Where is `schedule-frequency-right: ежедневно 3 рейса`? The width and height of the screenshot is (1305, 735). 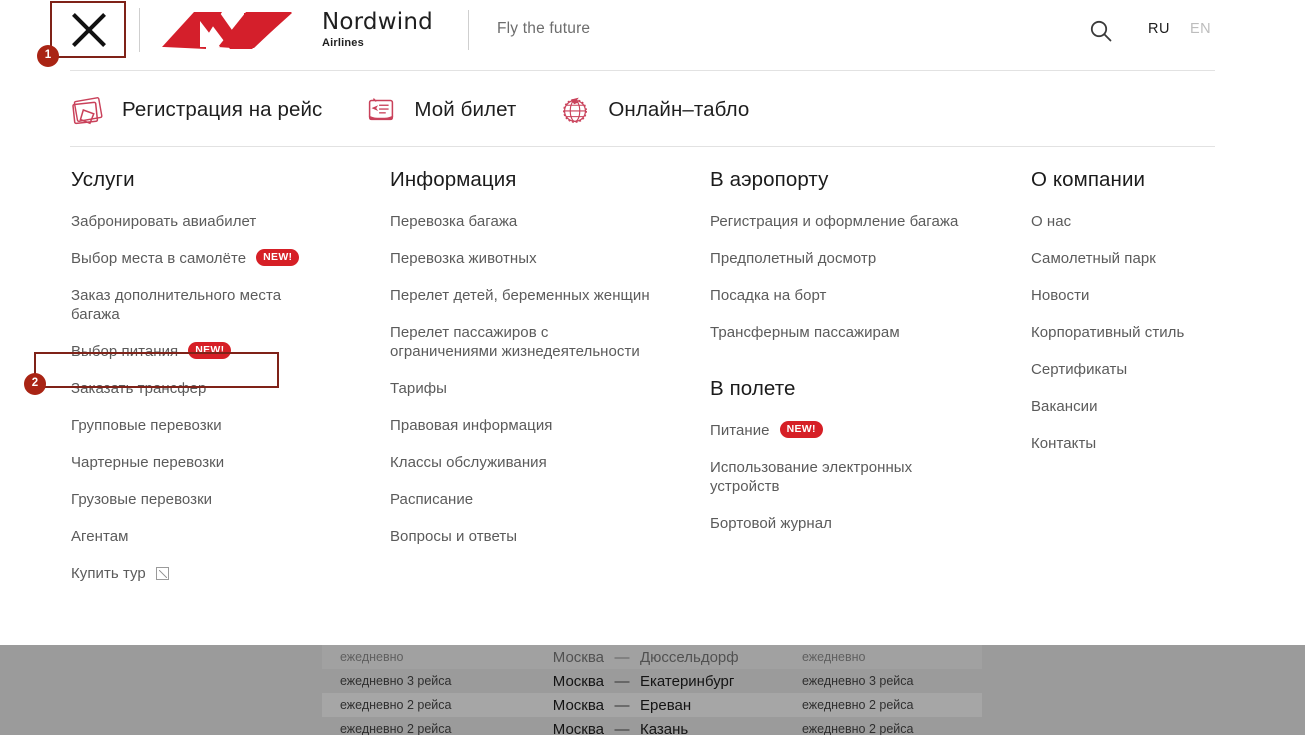 schedule-frequency-right: ежедневно 3 рейса is located at coordinates (858, 681).